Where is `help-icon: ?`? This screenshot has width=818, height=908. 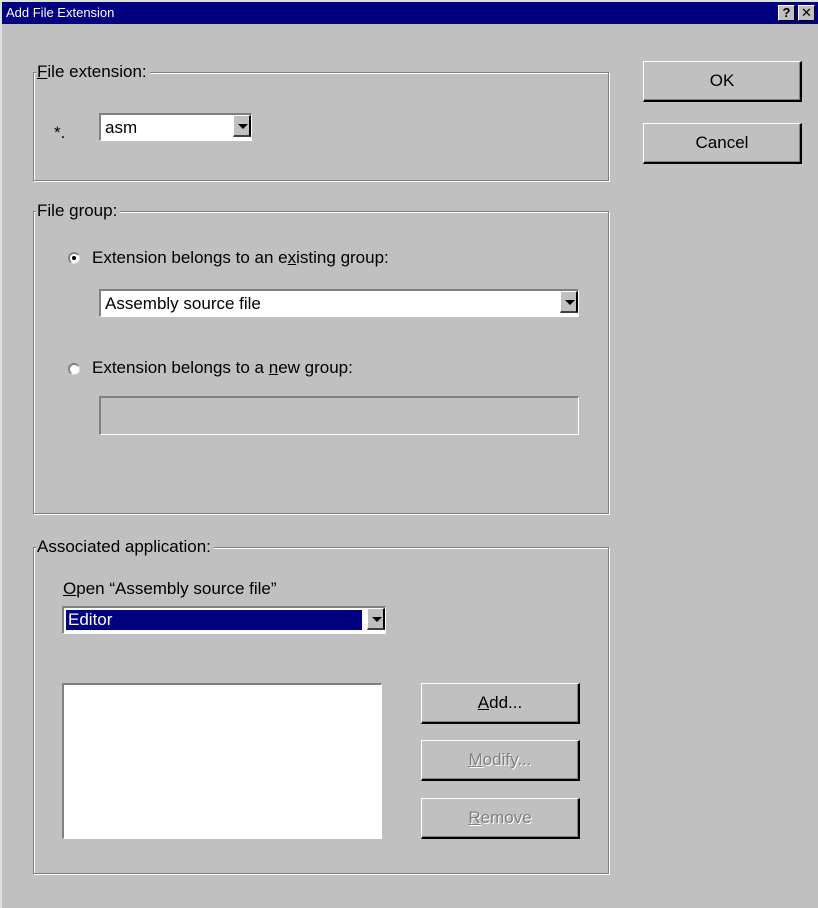
help-icon: ? is located at coordinates (786, 12).